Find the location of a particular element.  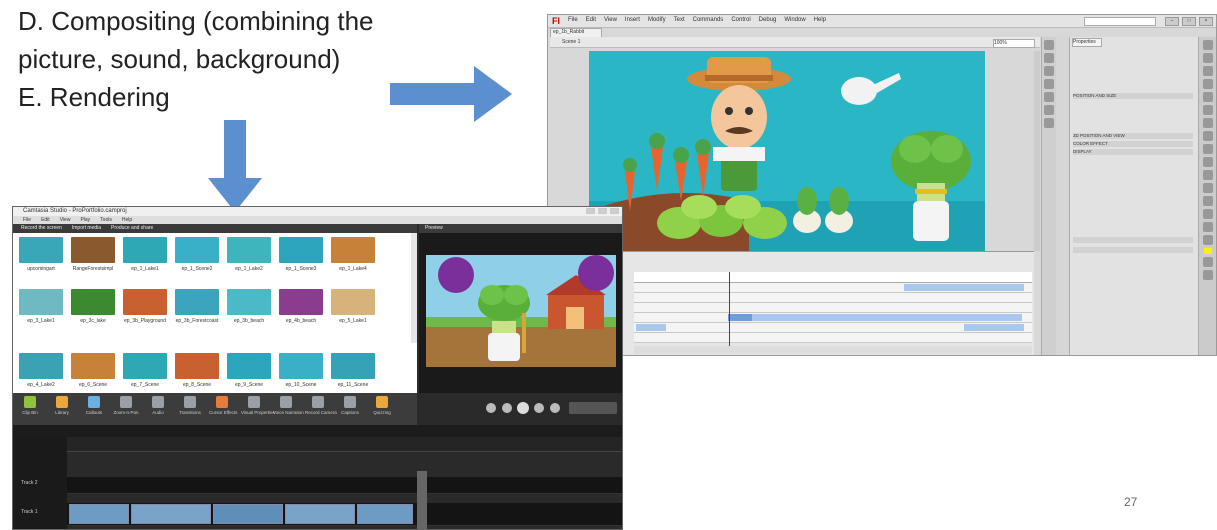

props-section-display: DISPLAY is located at coordinates (1133, 152).